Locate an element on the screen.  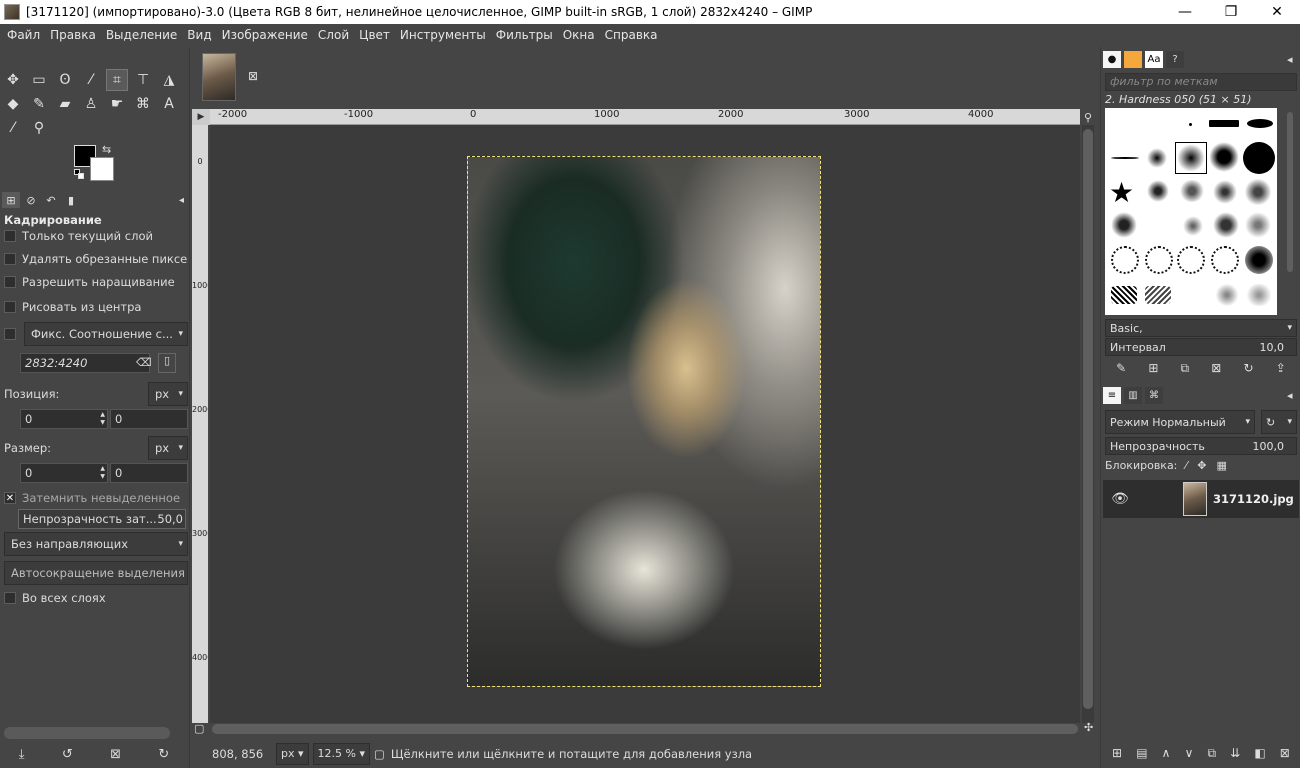
menu-edit: Правка is located at coordinates (73, 35).